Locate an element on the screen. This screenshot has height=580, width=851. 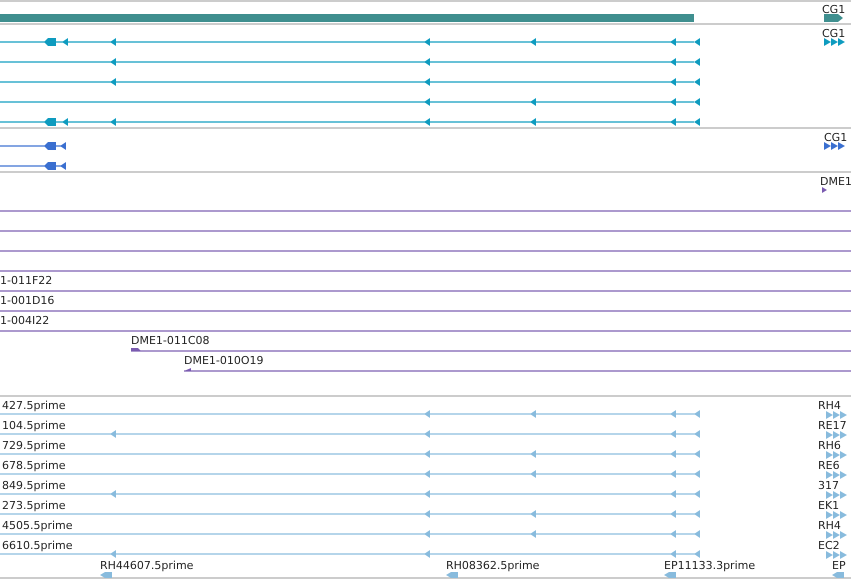
feature-label: 317 is located at coordinates (828, 485).